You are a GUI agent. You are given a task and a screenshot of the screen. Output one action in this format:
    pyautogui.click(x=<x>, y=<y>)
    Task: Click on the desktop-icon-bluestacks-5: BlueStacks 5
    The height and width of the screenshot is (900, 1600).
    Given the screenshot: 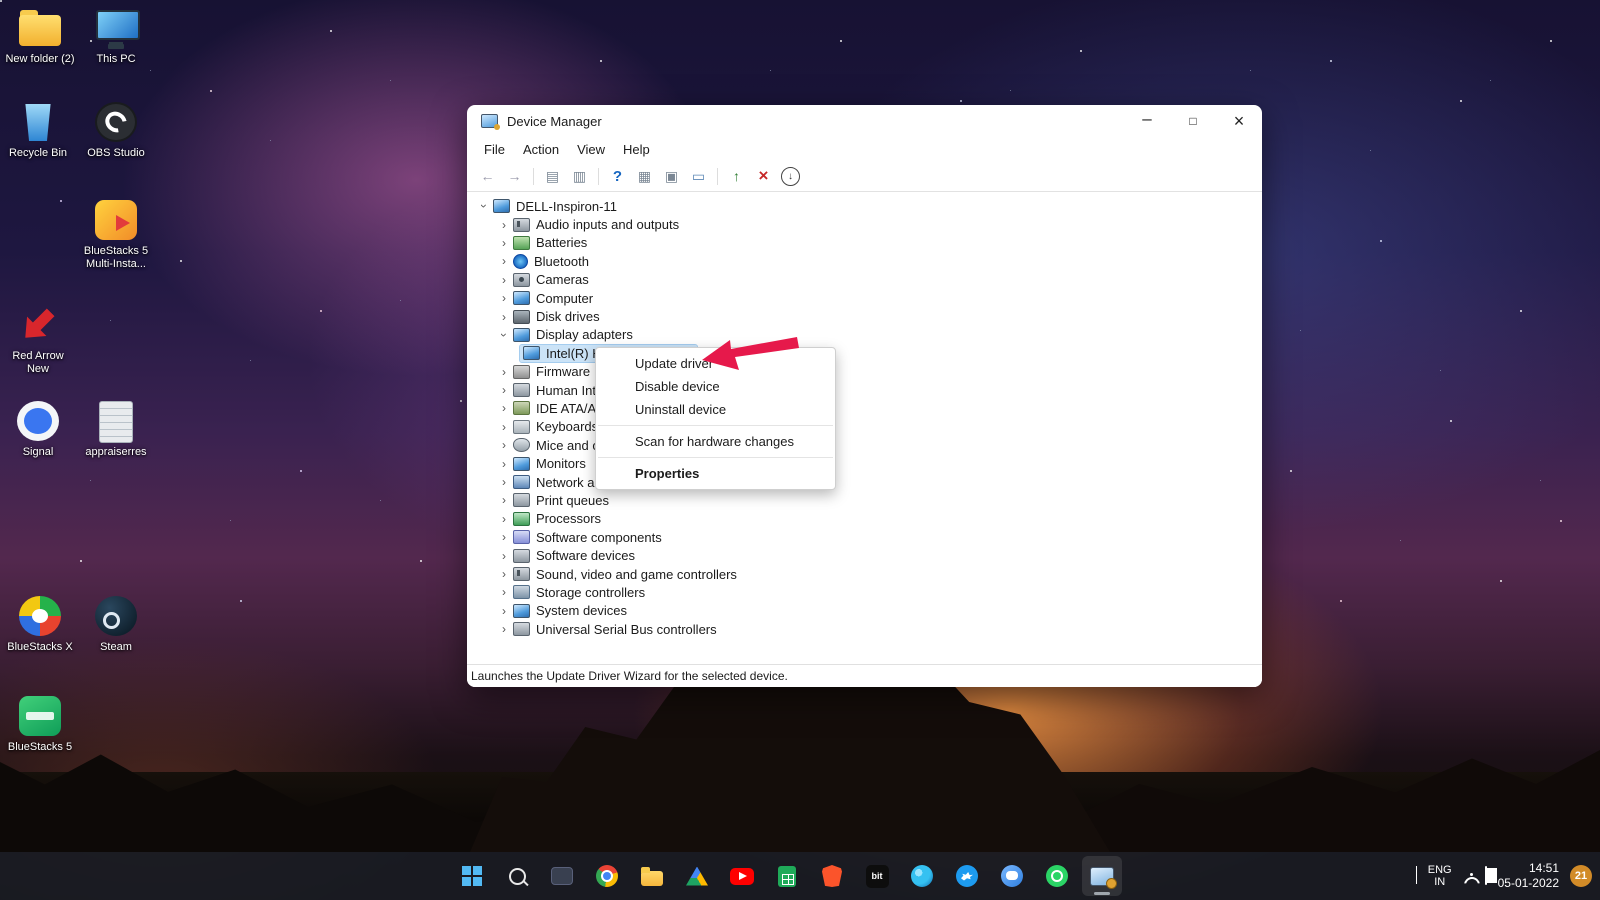 What is the action you would take?
    pyautogui.click(x=40, y=724)
    